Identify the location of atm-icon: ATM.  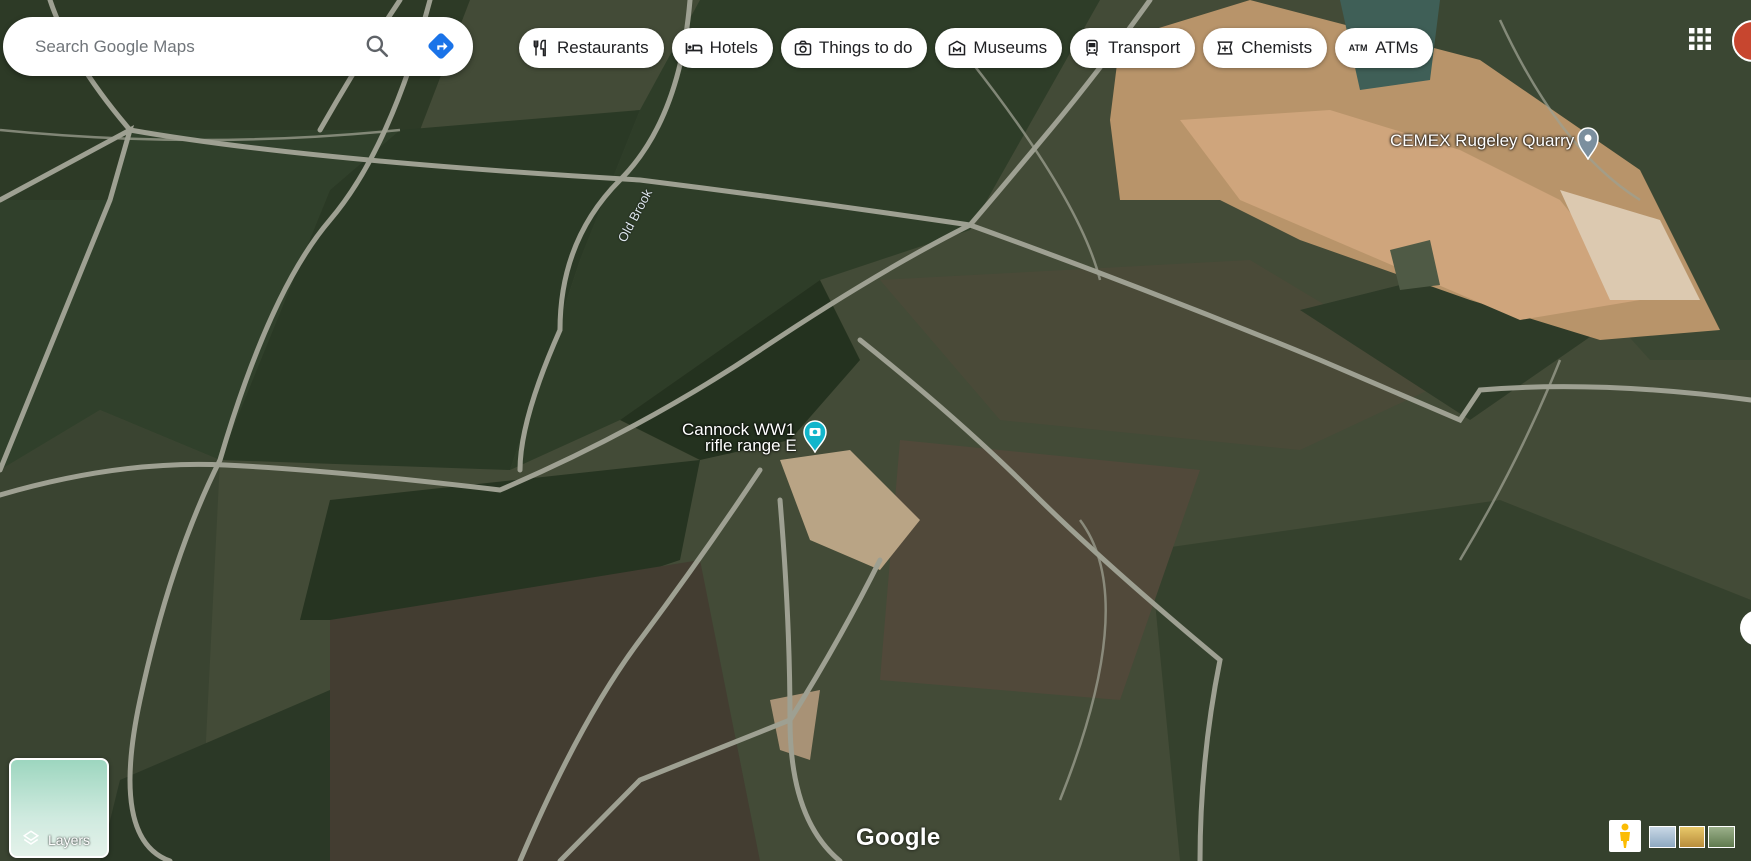
(1358, 48).